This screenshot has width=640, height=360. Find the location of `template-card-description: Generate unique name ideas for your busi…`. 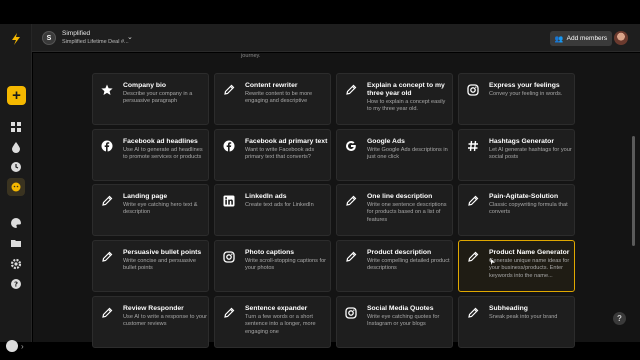

template-card-description: Generate unique name ideas for your busi… is located at coordinates (529, 268).